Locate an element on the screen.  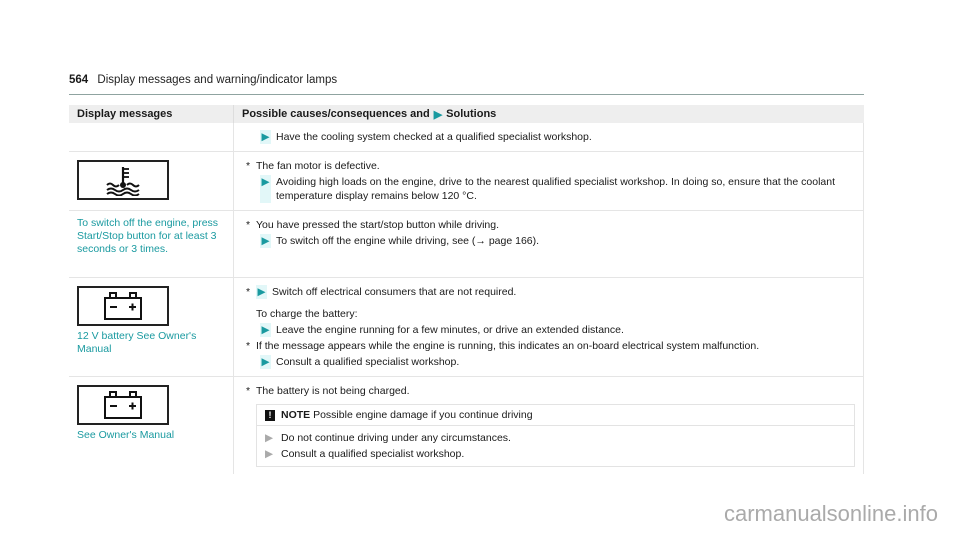
col-header-display-messages: Display messages is located at coordinates (125, 114).